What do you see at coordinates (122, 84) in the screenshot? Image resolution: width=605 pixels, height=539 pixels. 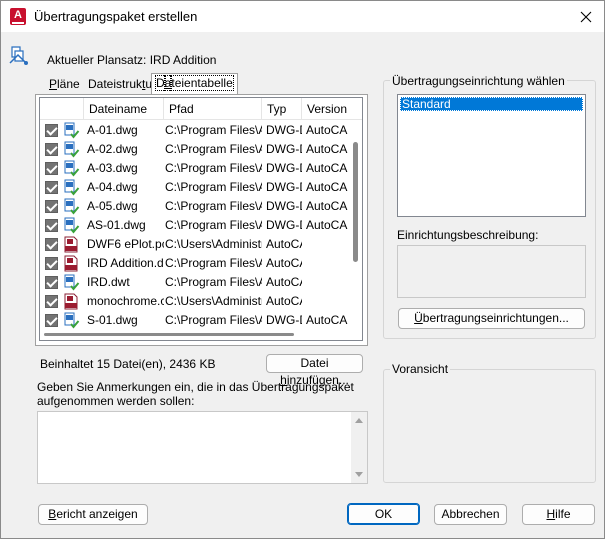 I see `tab-dateistruktur: Dateistruktur` at bounding box center [122, 84].